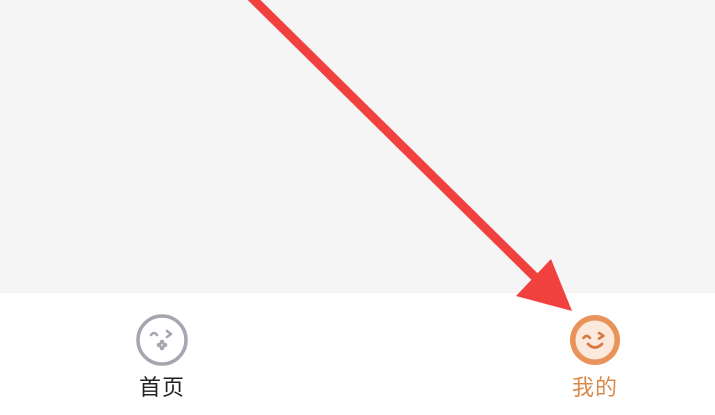  I want to click on home-face-icon, so click(162, 340).